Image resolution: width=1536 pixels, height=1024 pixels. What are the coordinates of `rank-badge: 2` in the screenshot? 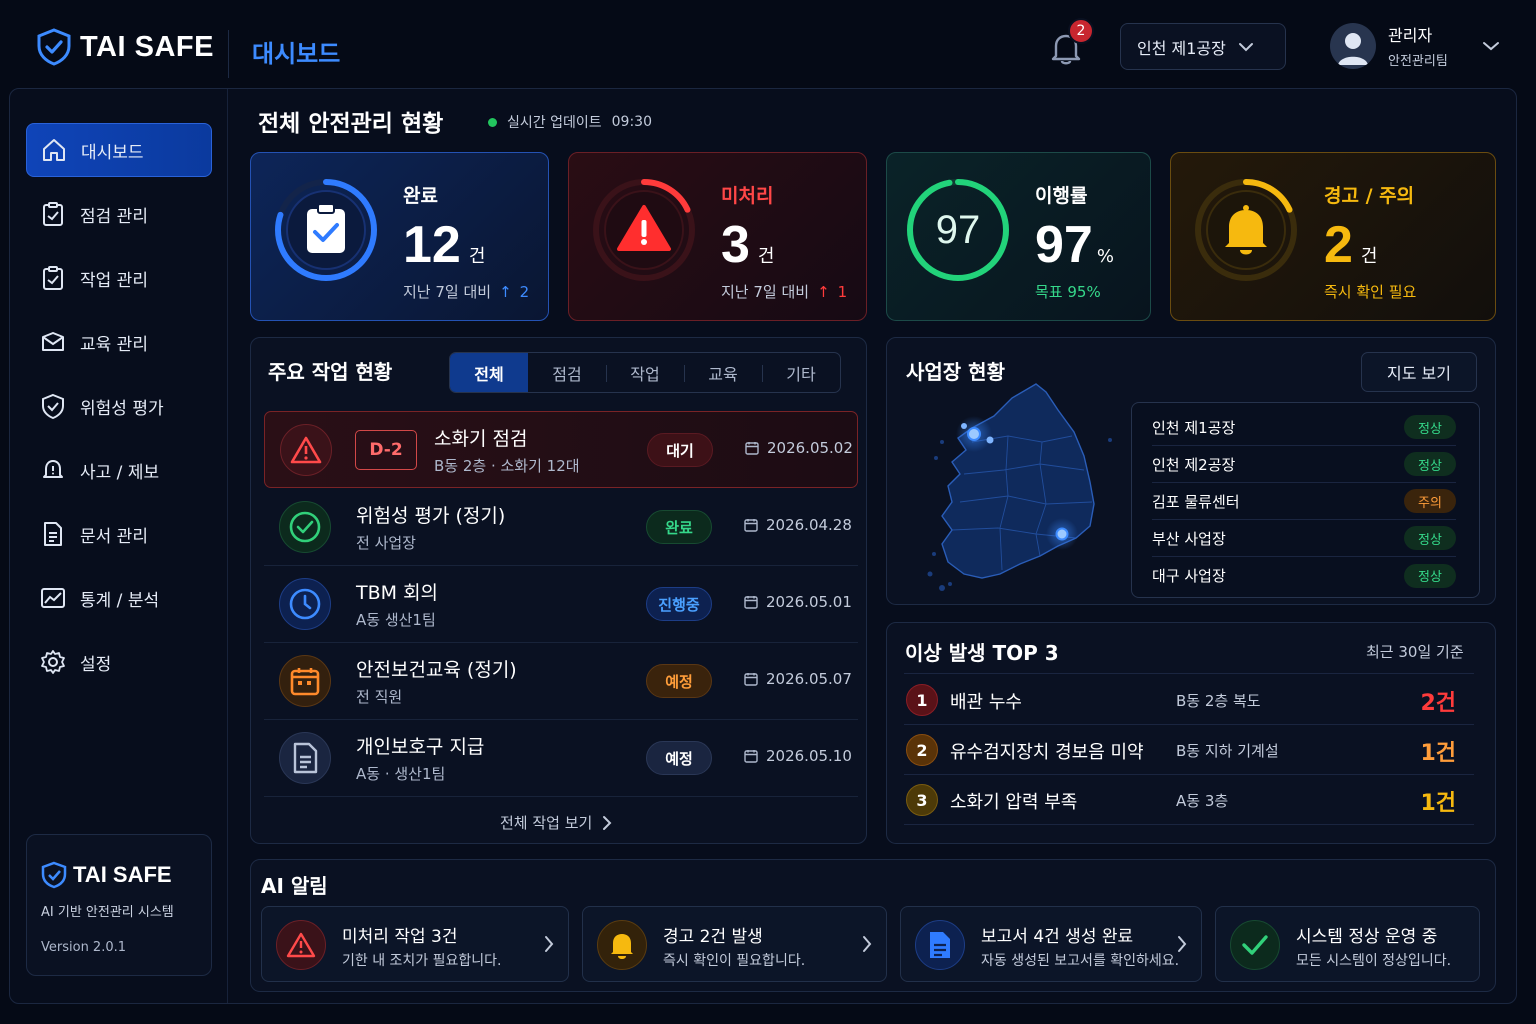 It's located at (922, 750).